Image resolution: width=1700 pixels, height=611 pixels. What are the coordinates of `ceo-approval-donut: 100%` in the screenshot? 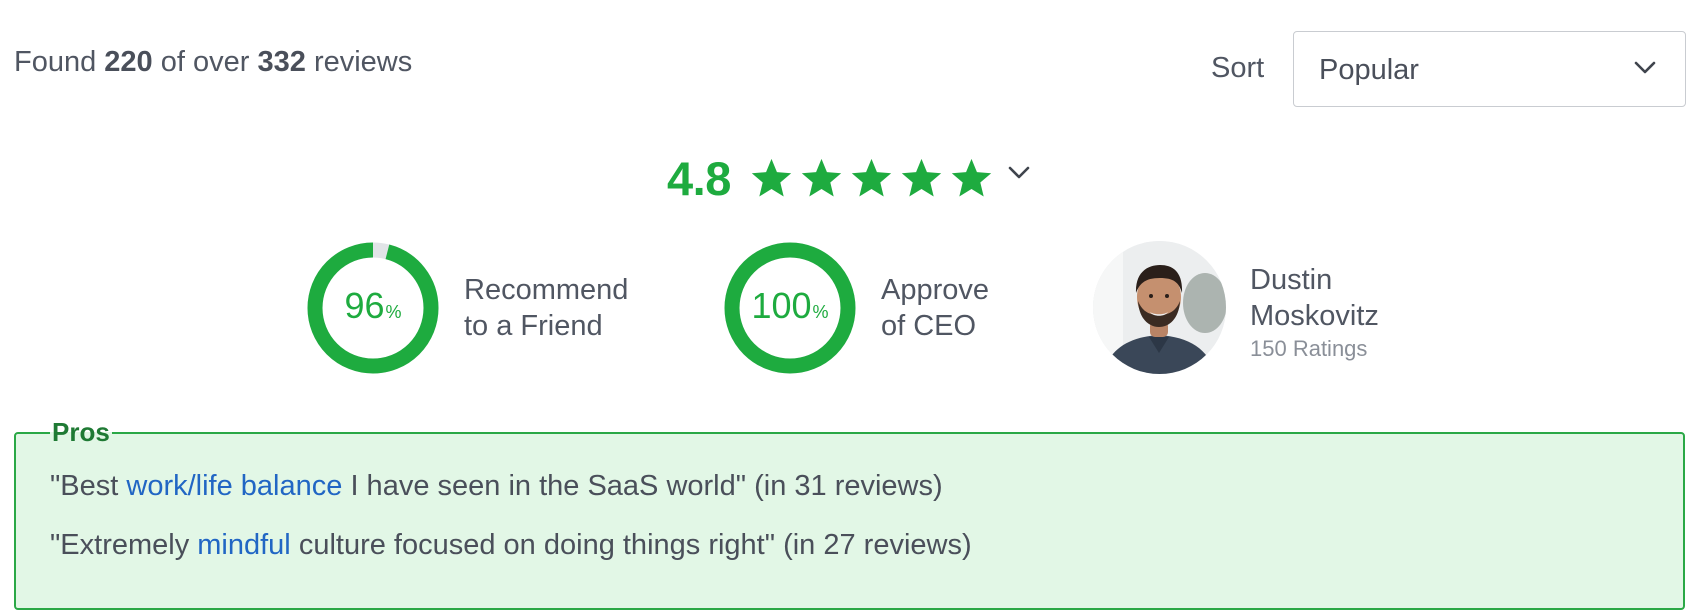 It's located at (790, 308).